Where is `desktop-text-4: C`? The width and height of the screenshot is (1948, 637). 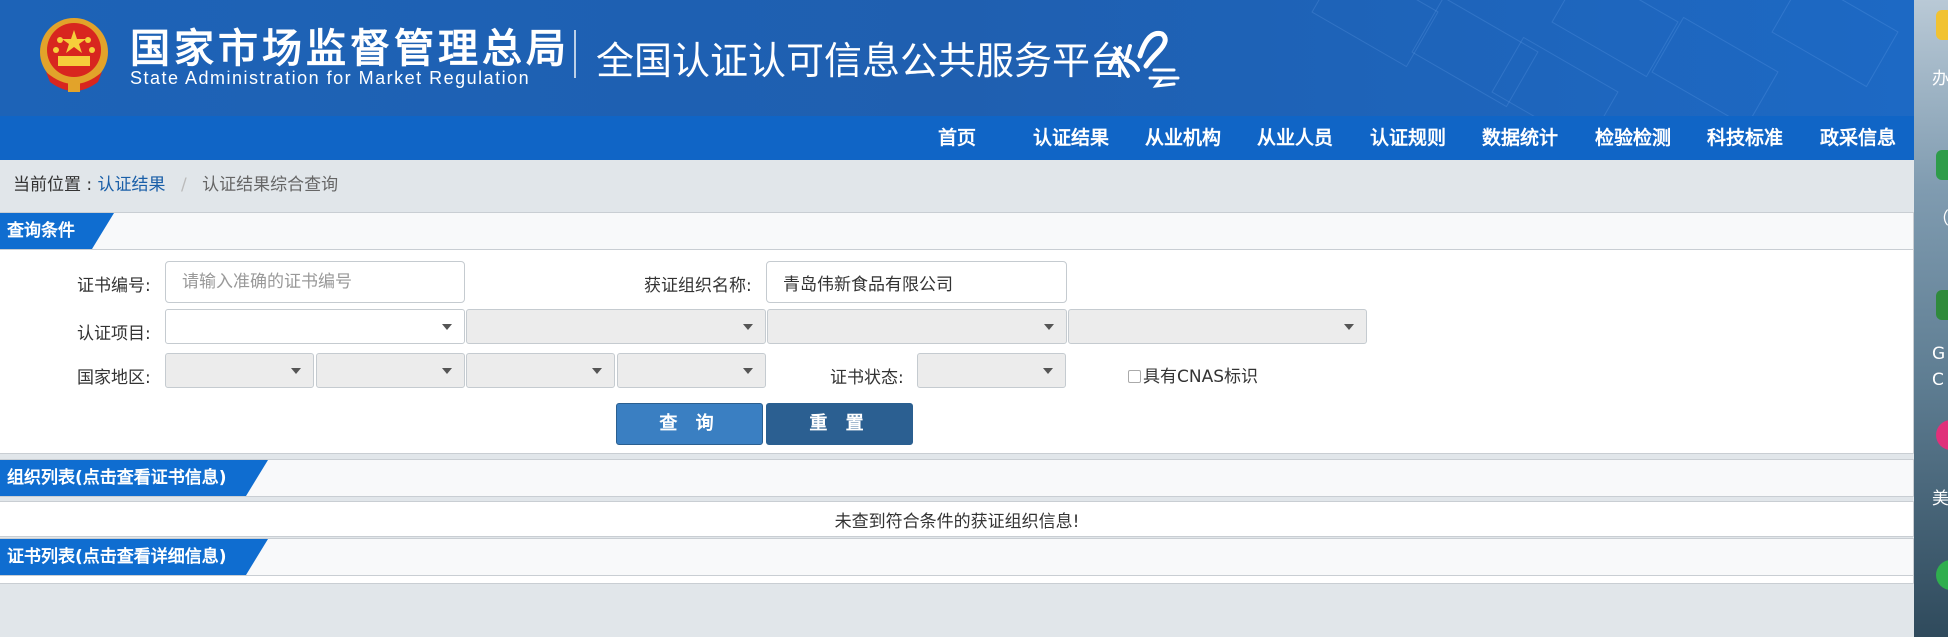 desktop-text-4: C is located at coordinates (1938, 380).